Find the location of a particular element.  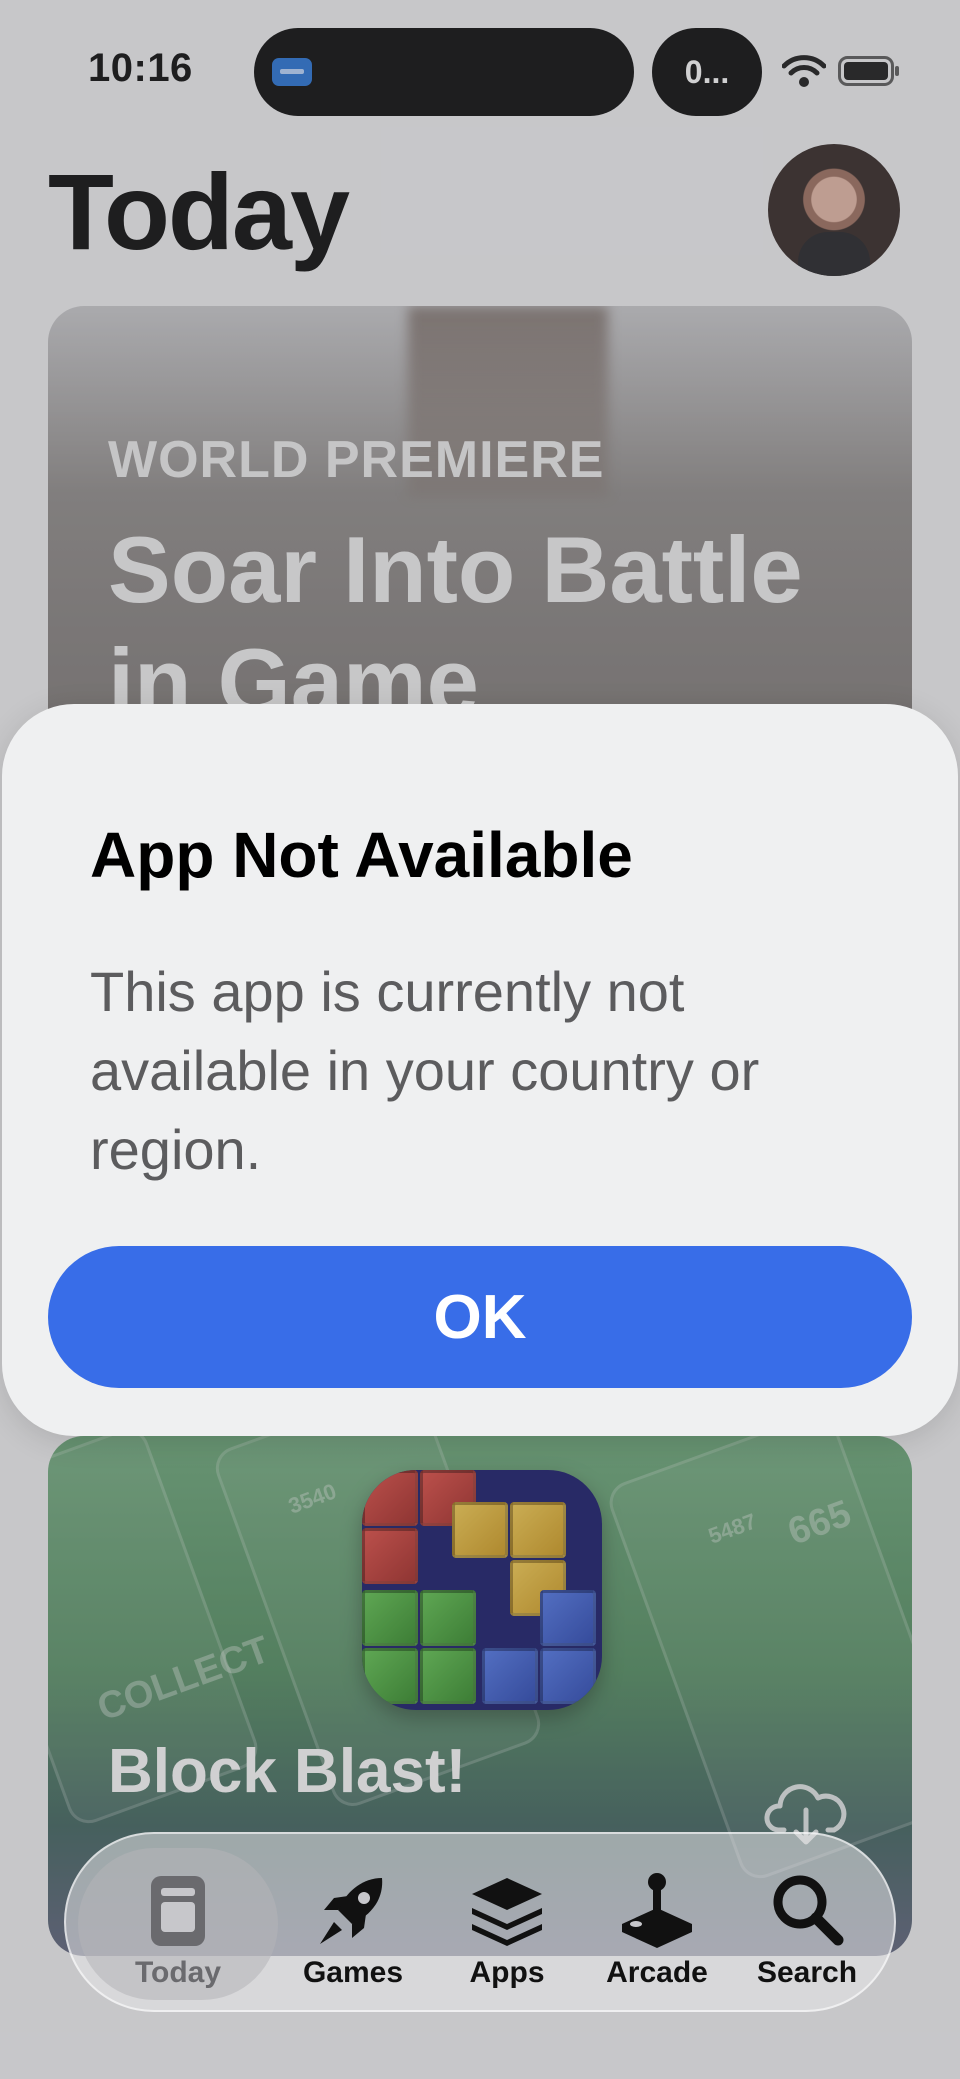

tab-label: Arcade is located at coordinates (657, 1972).